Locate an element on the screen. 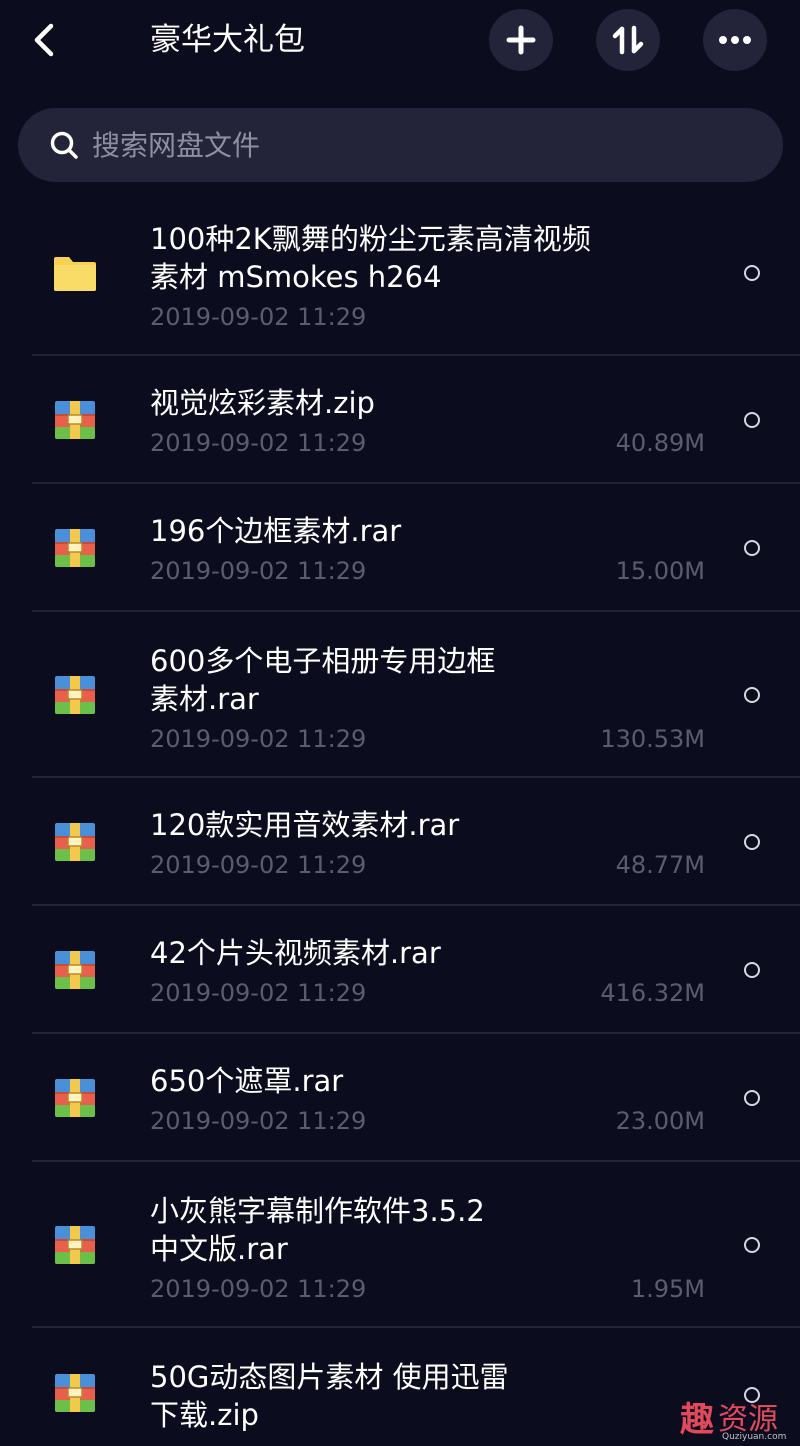  watermark-url: Quziyuan.com is located at coordinates (754, 1437).